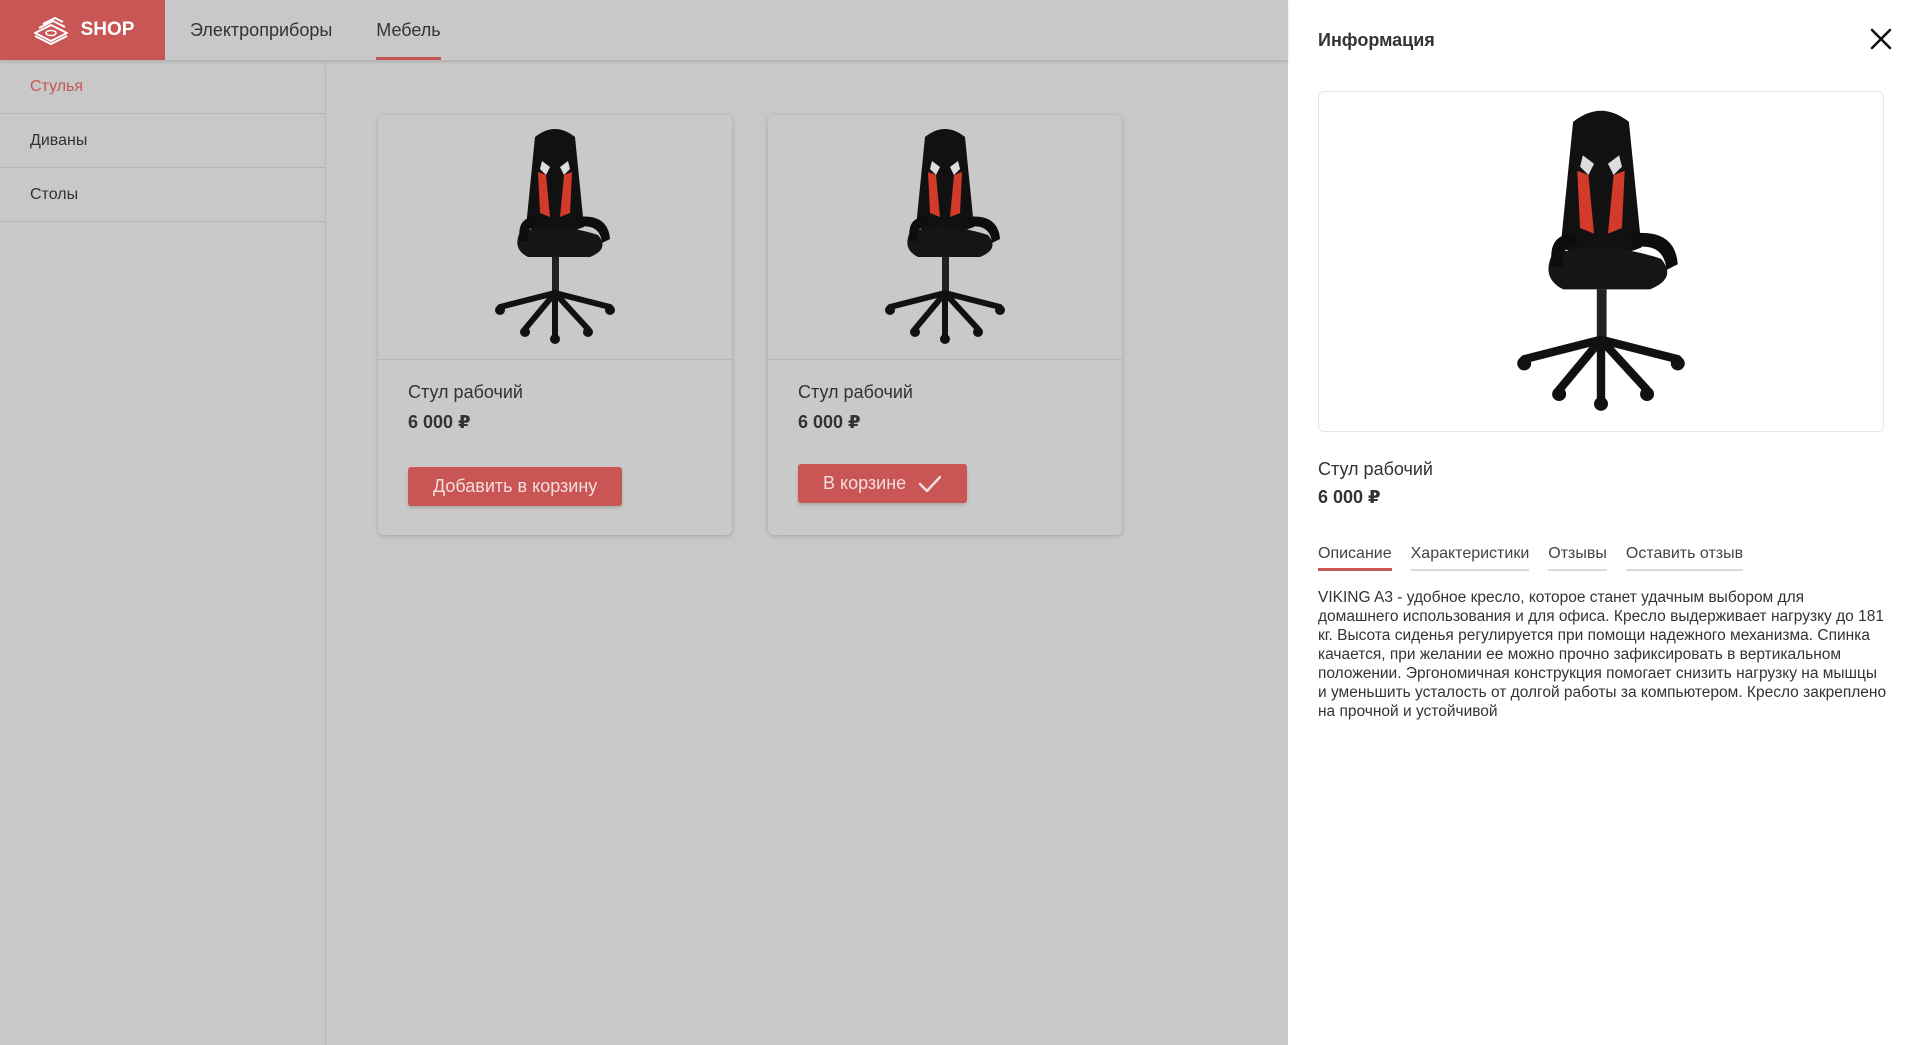 This screenshot has height=1045, width=1920. I want to click on add-to-cart-button: Добавить в корзину, so click(515, 486).